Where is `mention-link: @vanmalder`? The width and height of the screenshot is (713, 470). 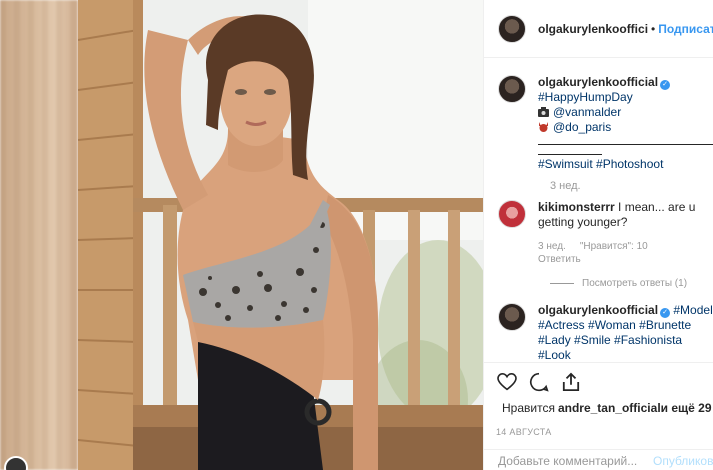
mention-link: @vanmalder is located at coordinates (587, 112).